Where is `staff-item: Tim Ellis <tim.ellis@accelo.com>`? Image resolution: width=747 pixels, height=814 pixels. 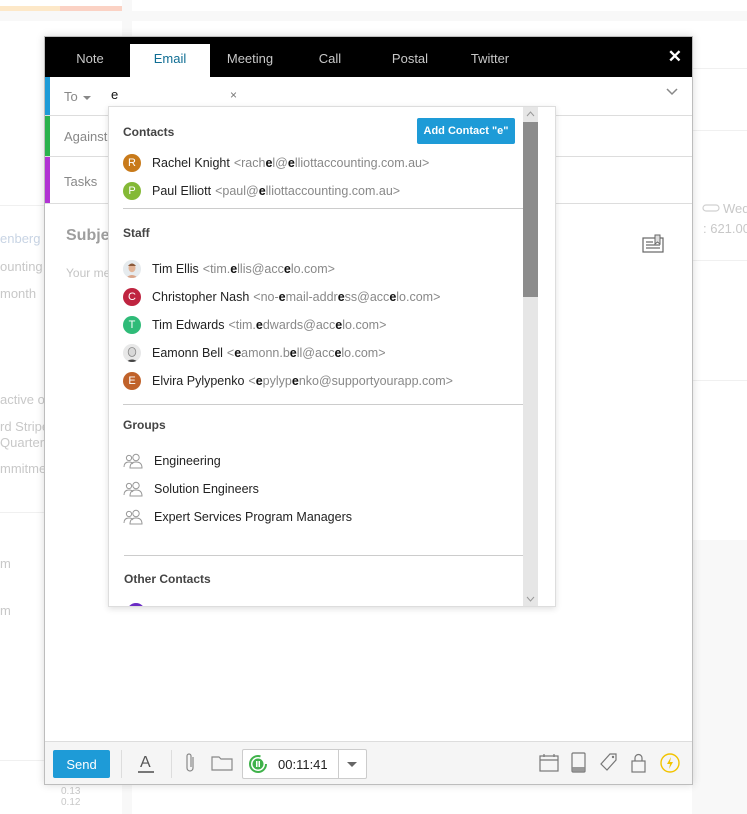
staff-item: Tim Ellis <tim.ellis@accelo.com> is located at coordinates (321, 269).